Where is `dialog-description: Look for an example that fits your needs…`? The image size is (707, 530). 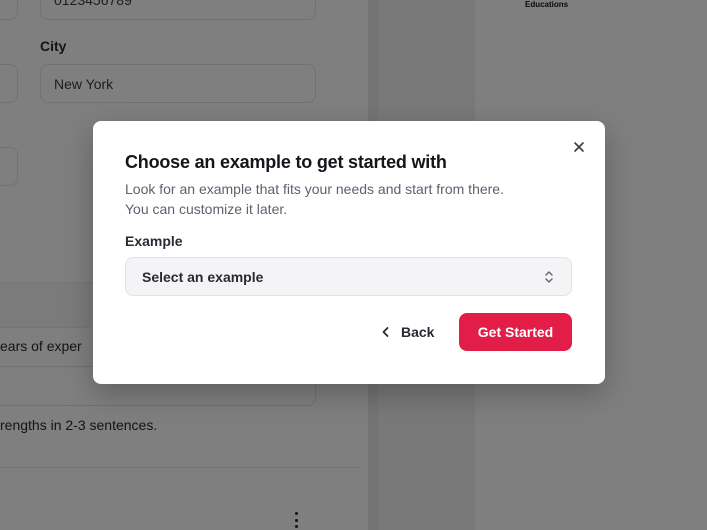
dialog-description: Look for an example that fits your needs… is located at coordinates (350, 199).